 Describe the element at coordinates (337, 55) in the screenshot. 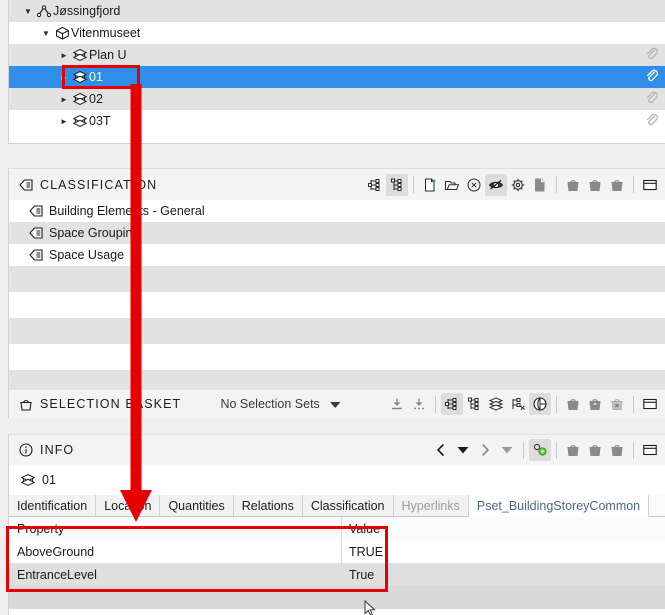

I see `tree-item-plan-u: ► Plan U` at that location.